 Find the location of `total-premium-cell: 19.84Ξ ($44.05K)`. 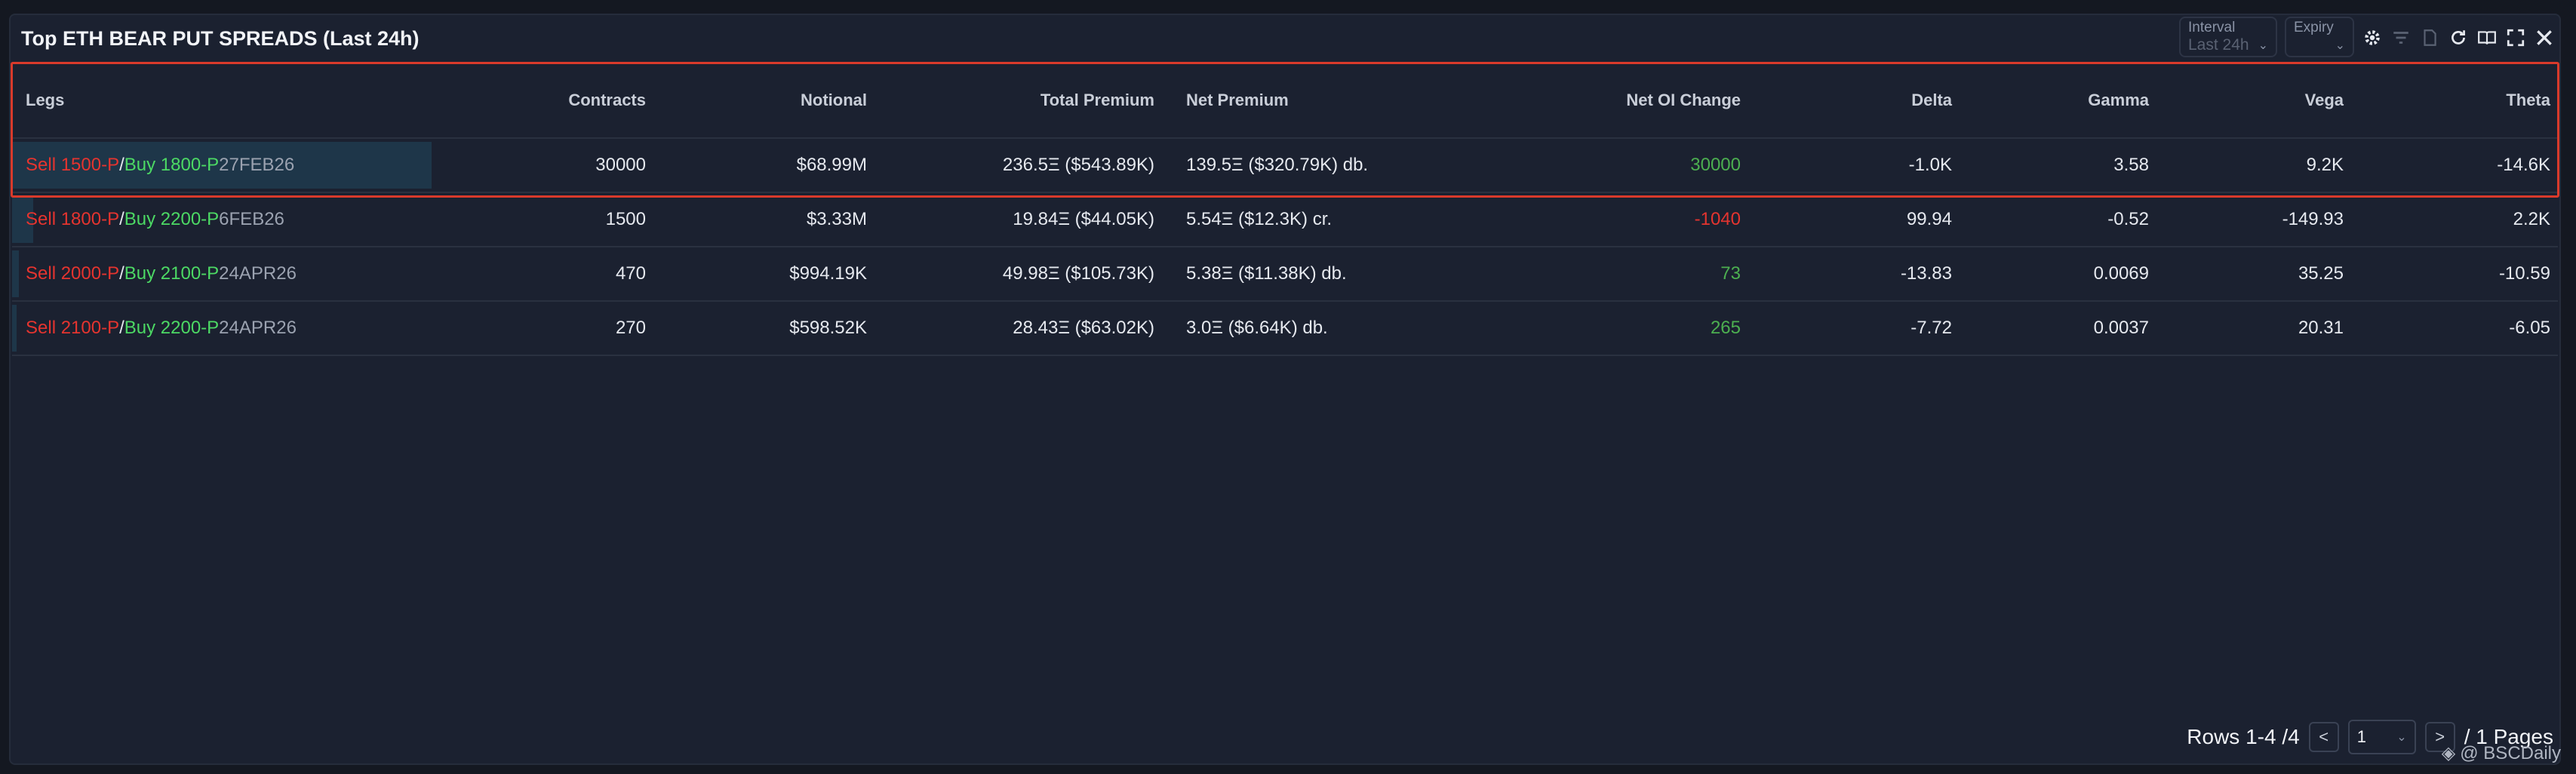

total-premium-cell: 19.84Ξ ($44.05K) is located at coordinates (1083, 219).